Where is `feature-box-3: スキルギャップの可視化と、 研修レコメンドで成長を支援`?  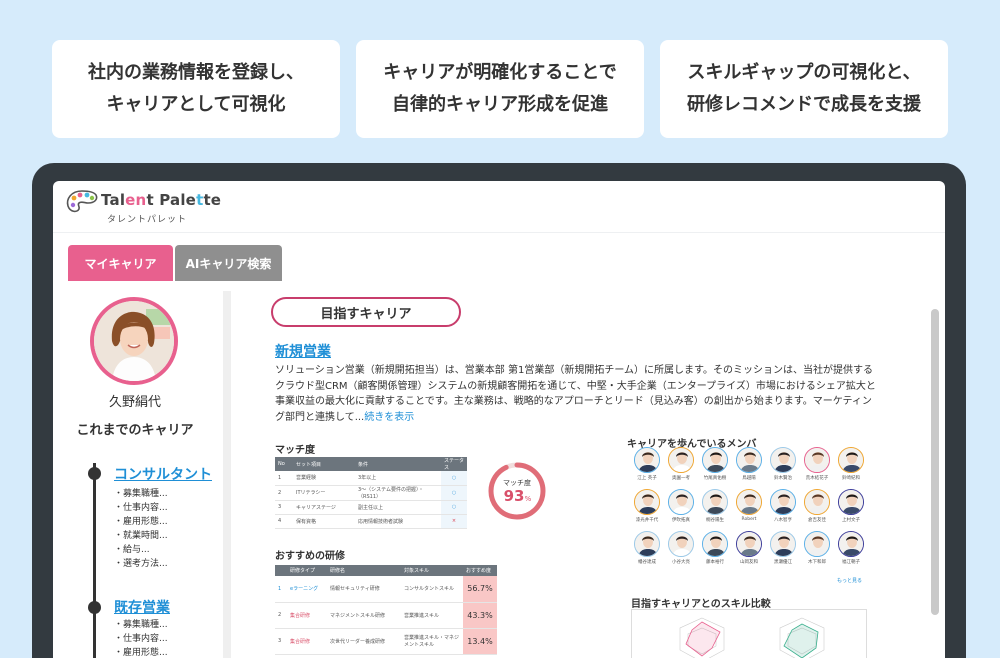
feature-box-3: スキルギャップの可視化と、 研修レコメンドで成長を支援 is located at coordinates (804, 89).